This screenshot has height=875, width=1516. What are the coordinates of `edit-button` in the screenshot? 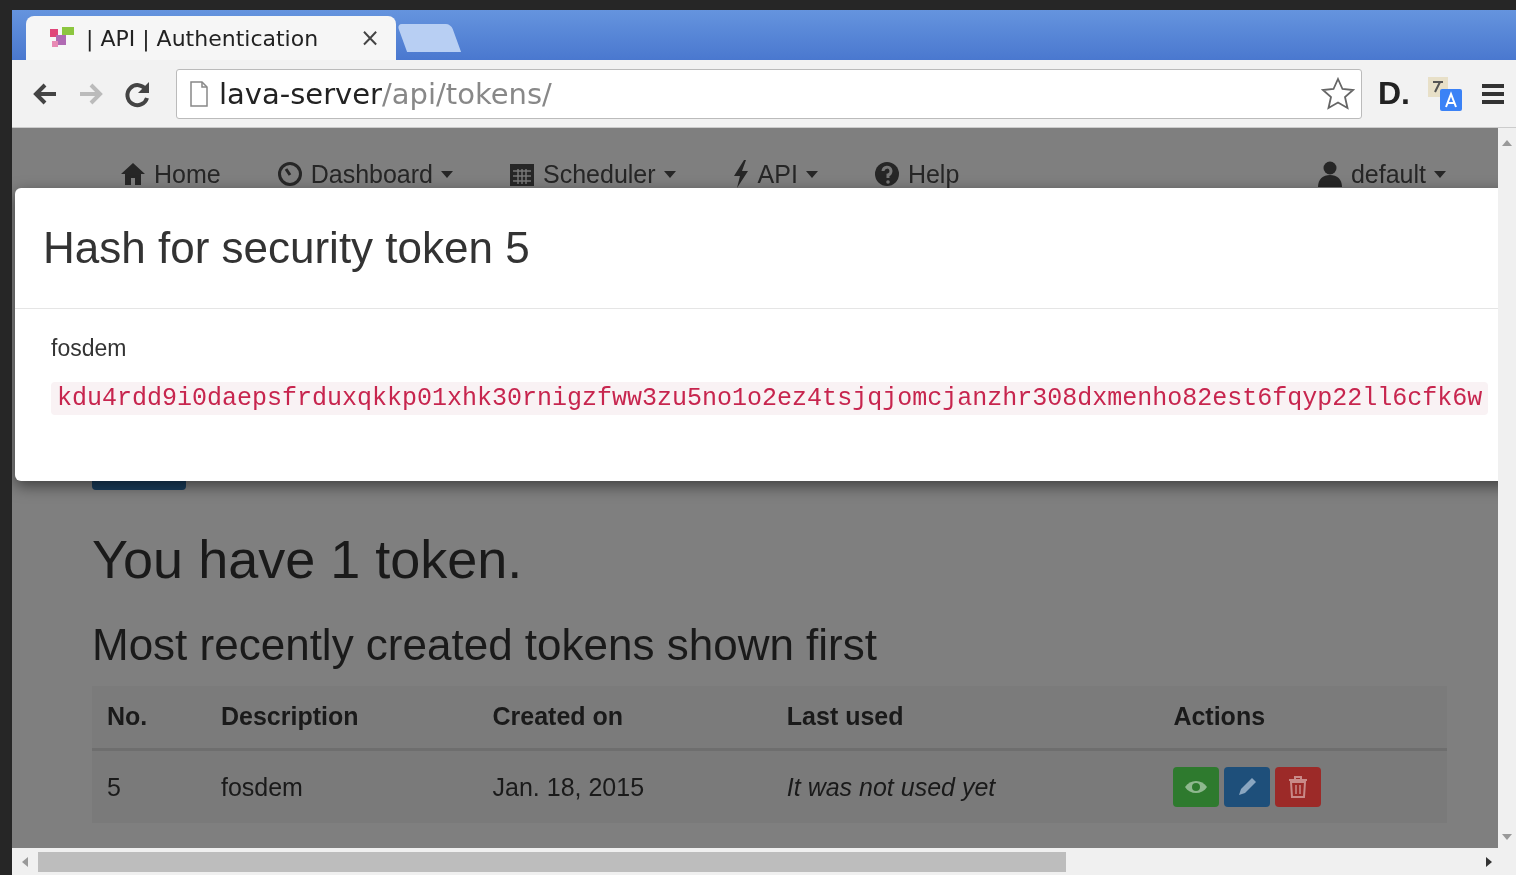 It's located at (1247, 787).